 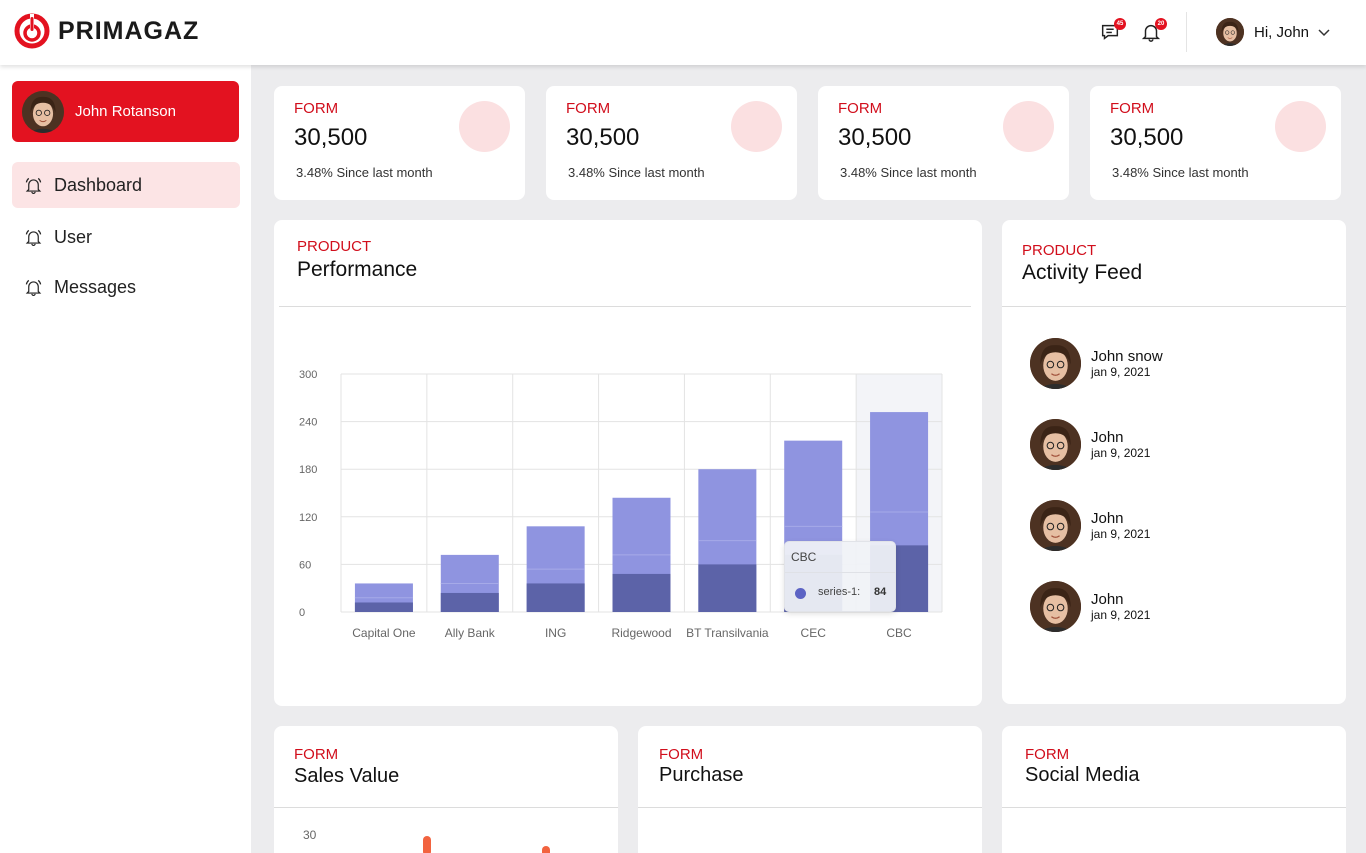 I want to click on chart-tooltip: CBC series-1: 84, so click(x=840, y=576).